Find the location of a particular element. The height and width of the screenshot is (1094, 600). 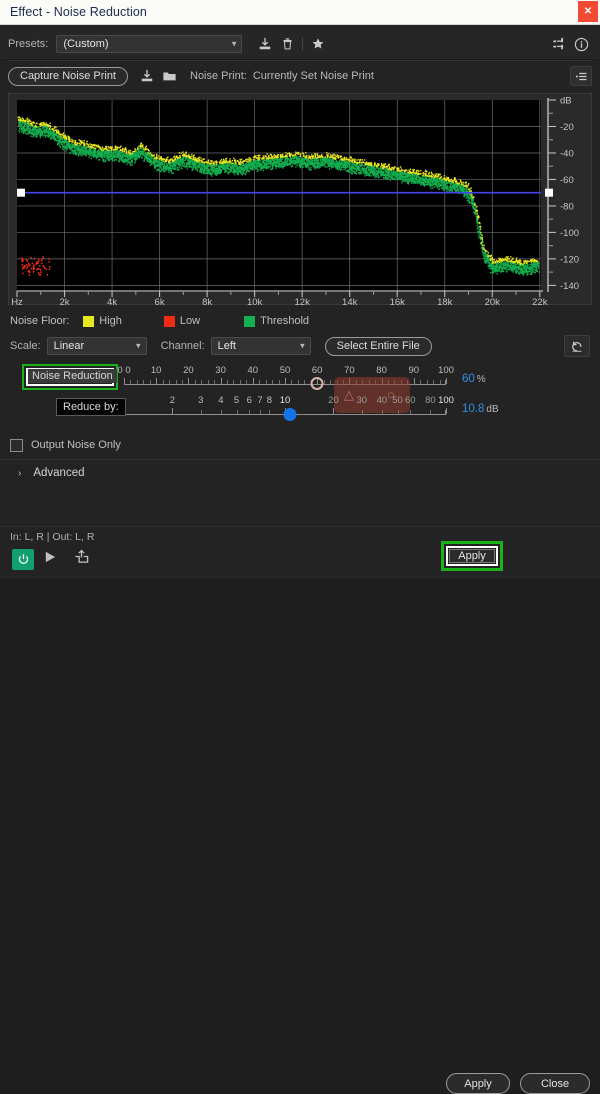

select-entire-file-button: Select Entire File is located at coordinates (378, 346).